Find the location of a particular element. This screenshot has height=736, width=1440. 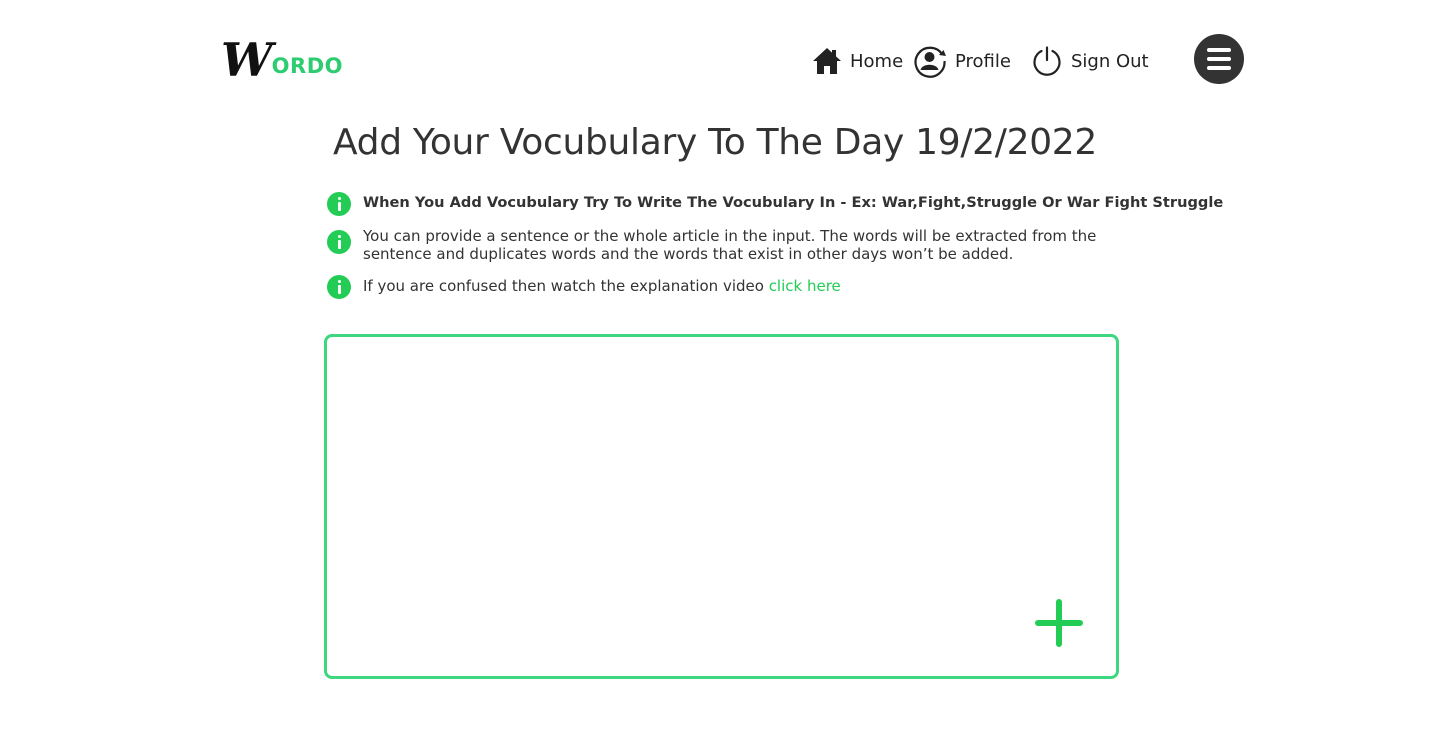

nav-profile-link: Profile is located at coordinates (962, 61).